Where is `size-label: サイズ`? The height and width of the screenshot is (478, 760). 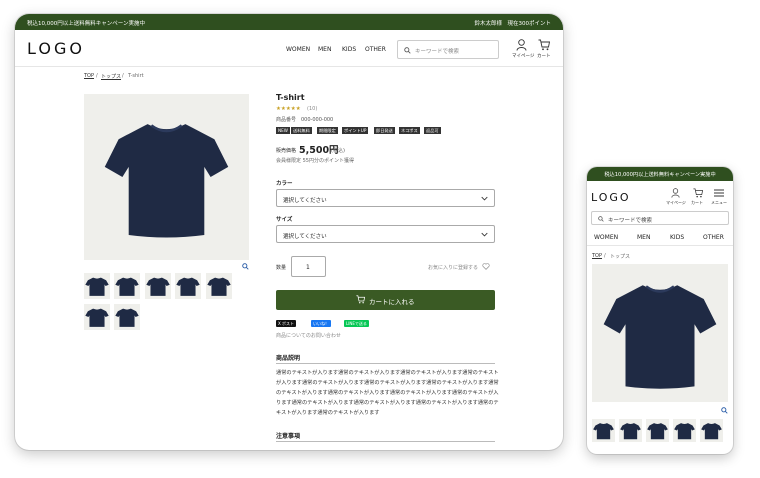
size-label: サイズ is located at coordinates (284, 220).